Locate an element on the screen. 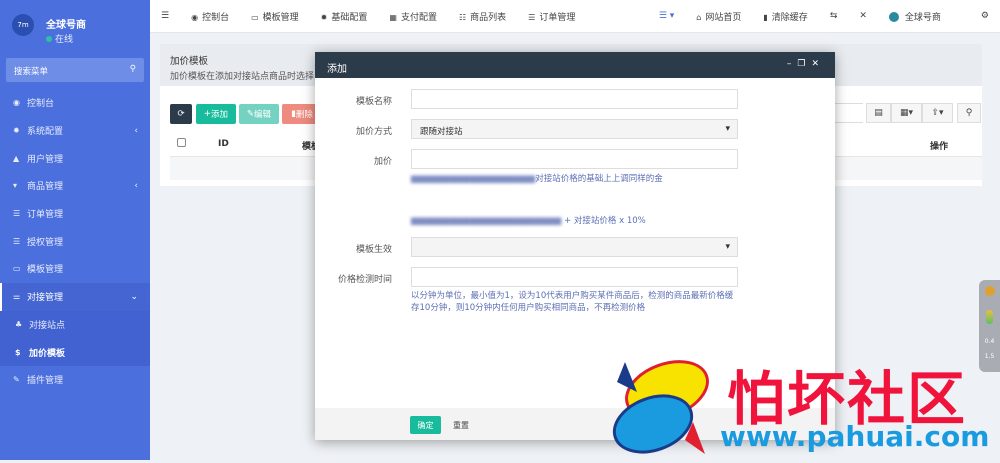 This screenshot has width=1000, height=463. home-icon: ⌂ is located at coordinates (699, 17).